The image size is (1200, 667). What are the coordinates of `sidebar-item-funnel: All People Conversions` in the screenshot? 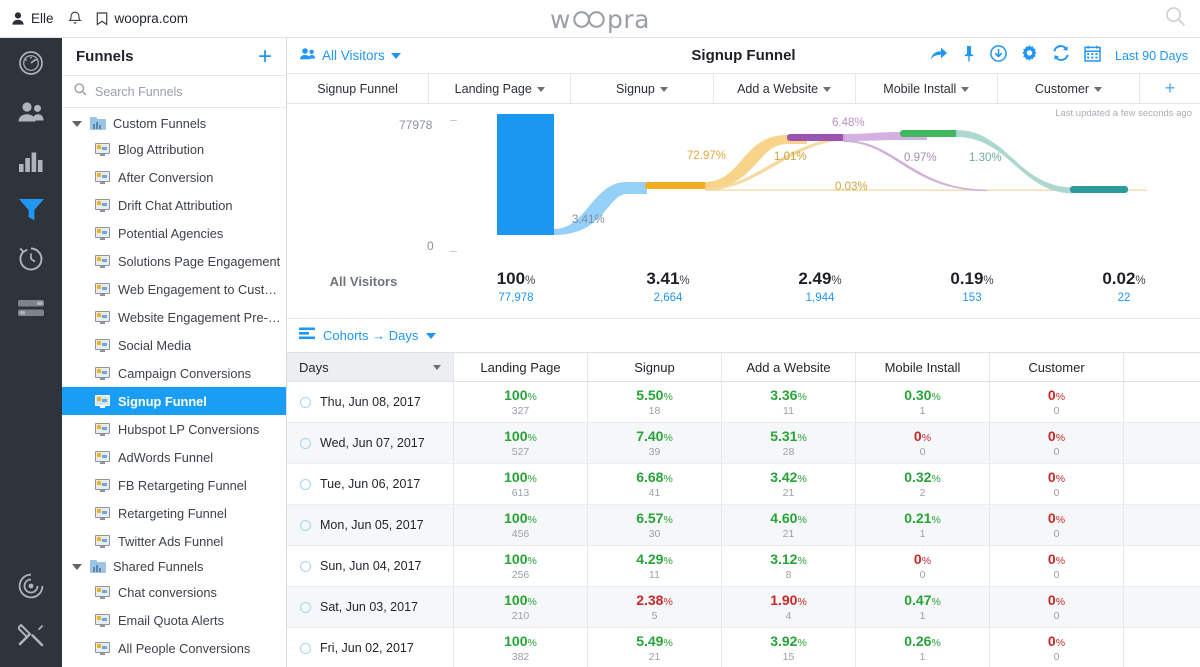 It's located at (174, 648).